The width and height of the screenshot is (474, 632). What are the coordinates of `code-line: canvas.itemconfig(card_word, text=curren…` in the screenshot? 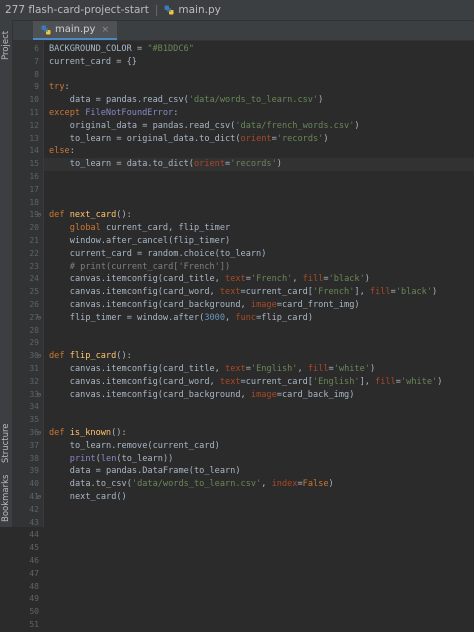 It's located at (253, 292).